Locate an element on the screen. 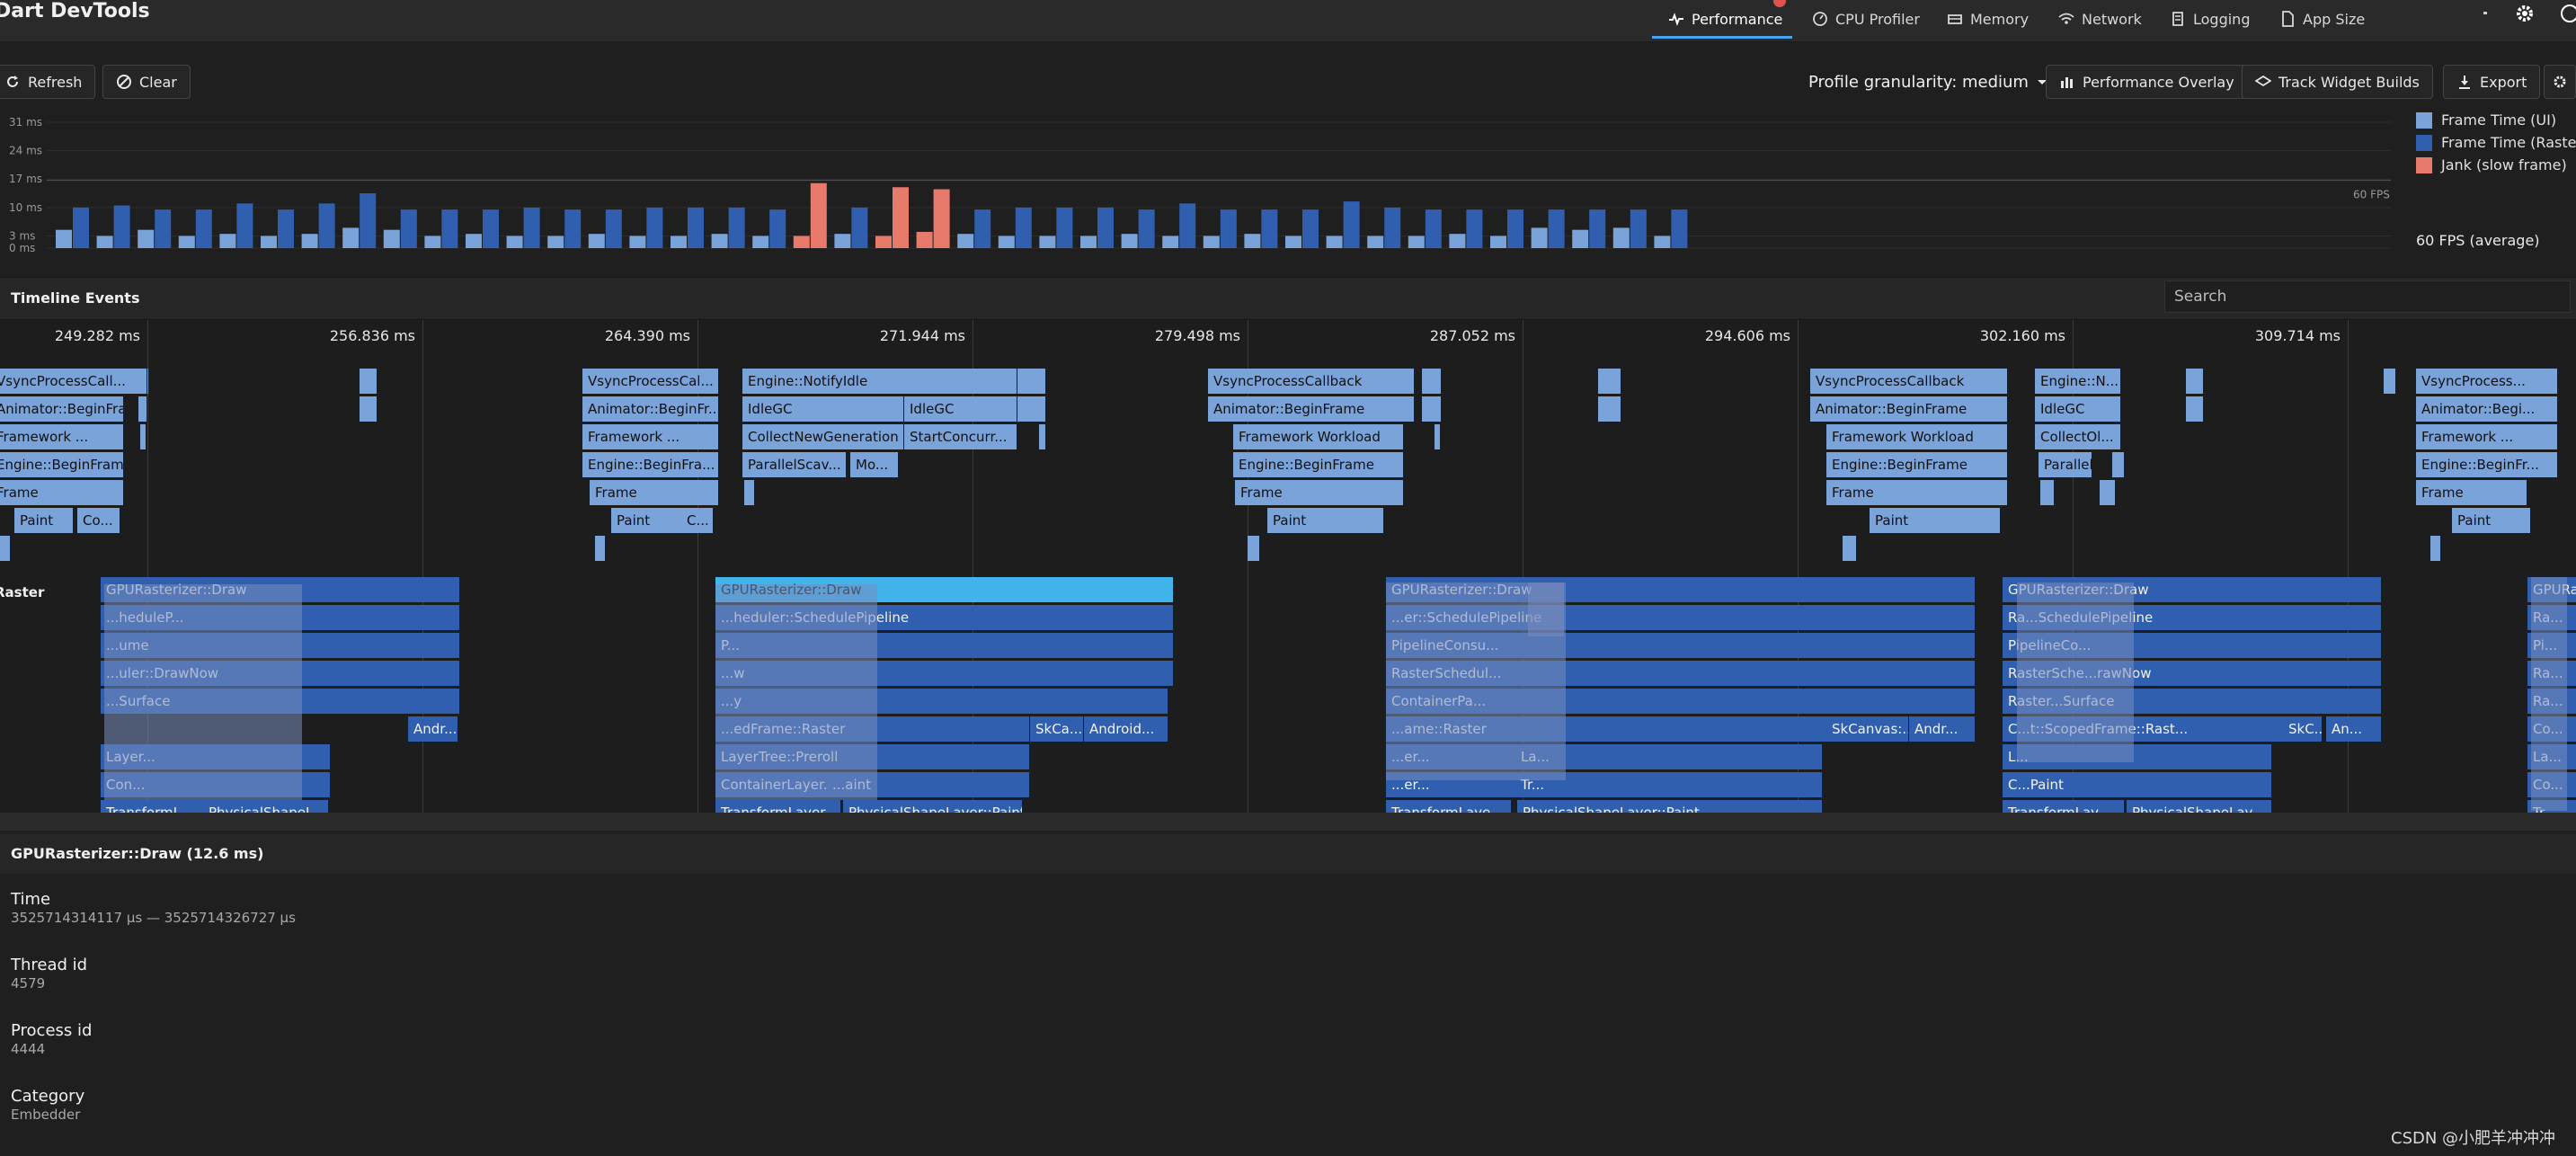 The image size is (2576, 1156). export-button: Export is located at coordinates (2492, 82).